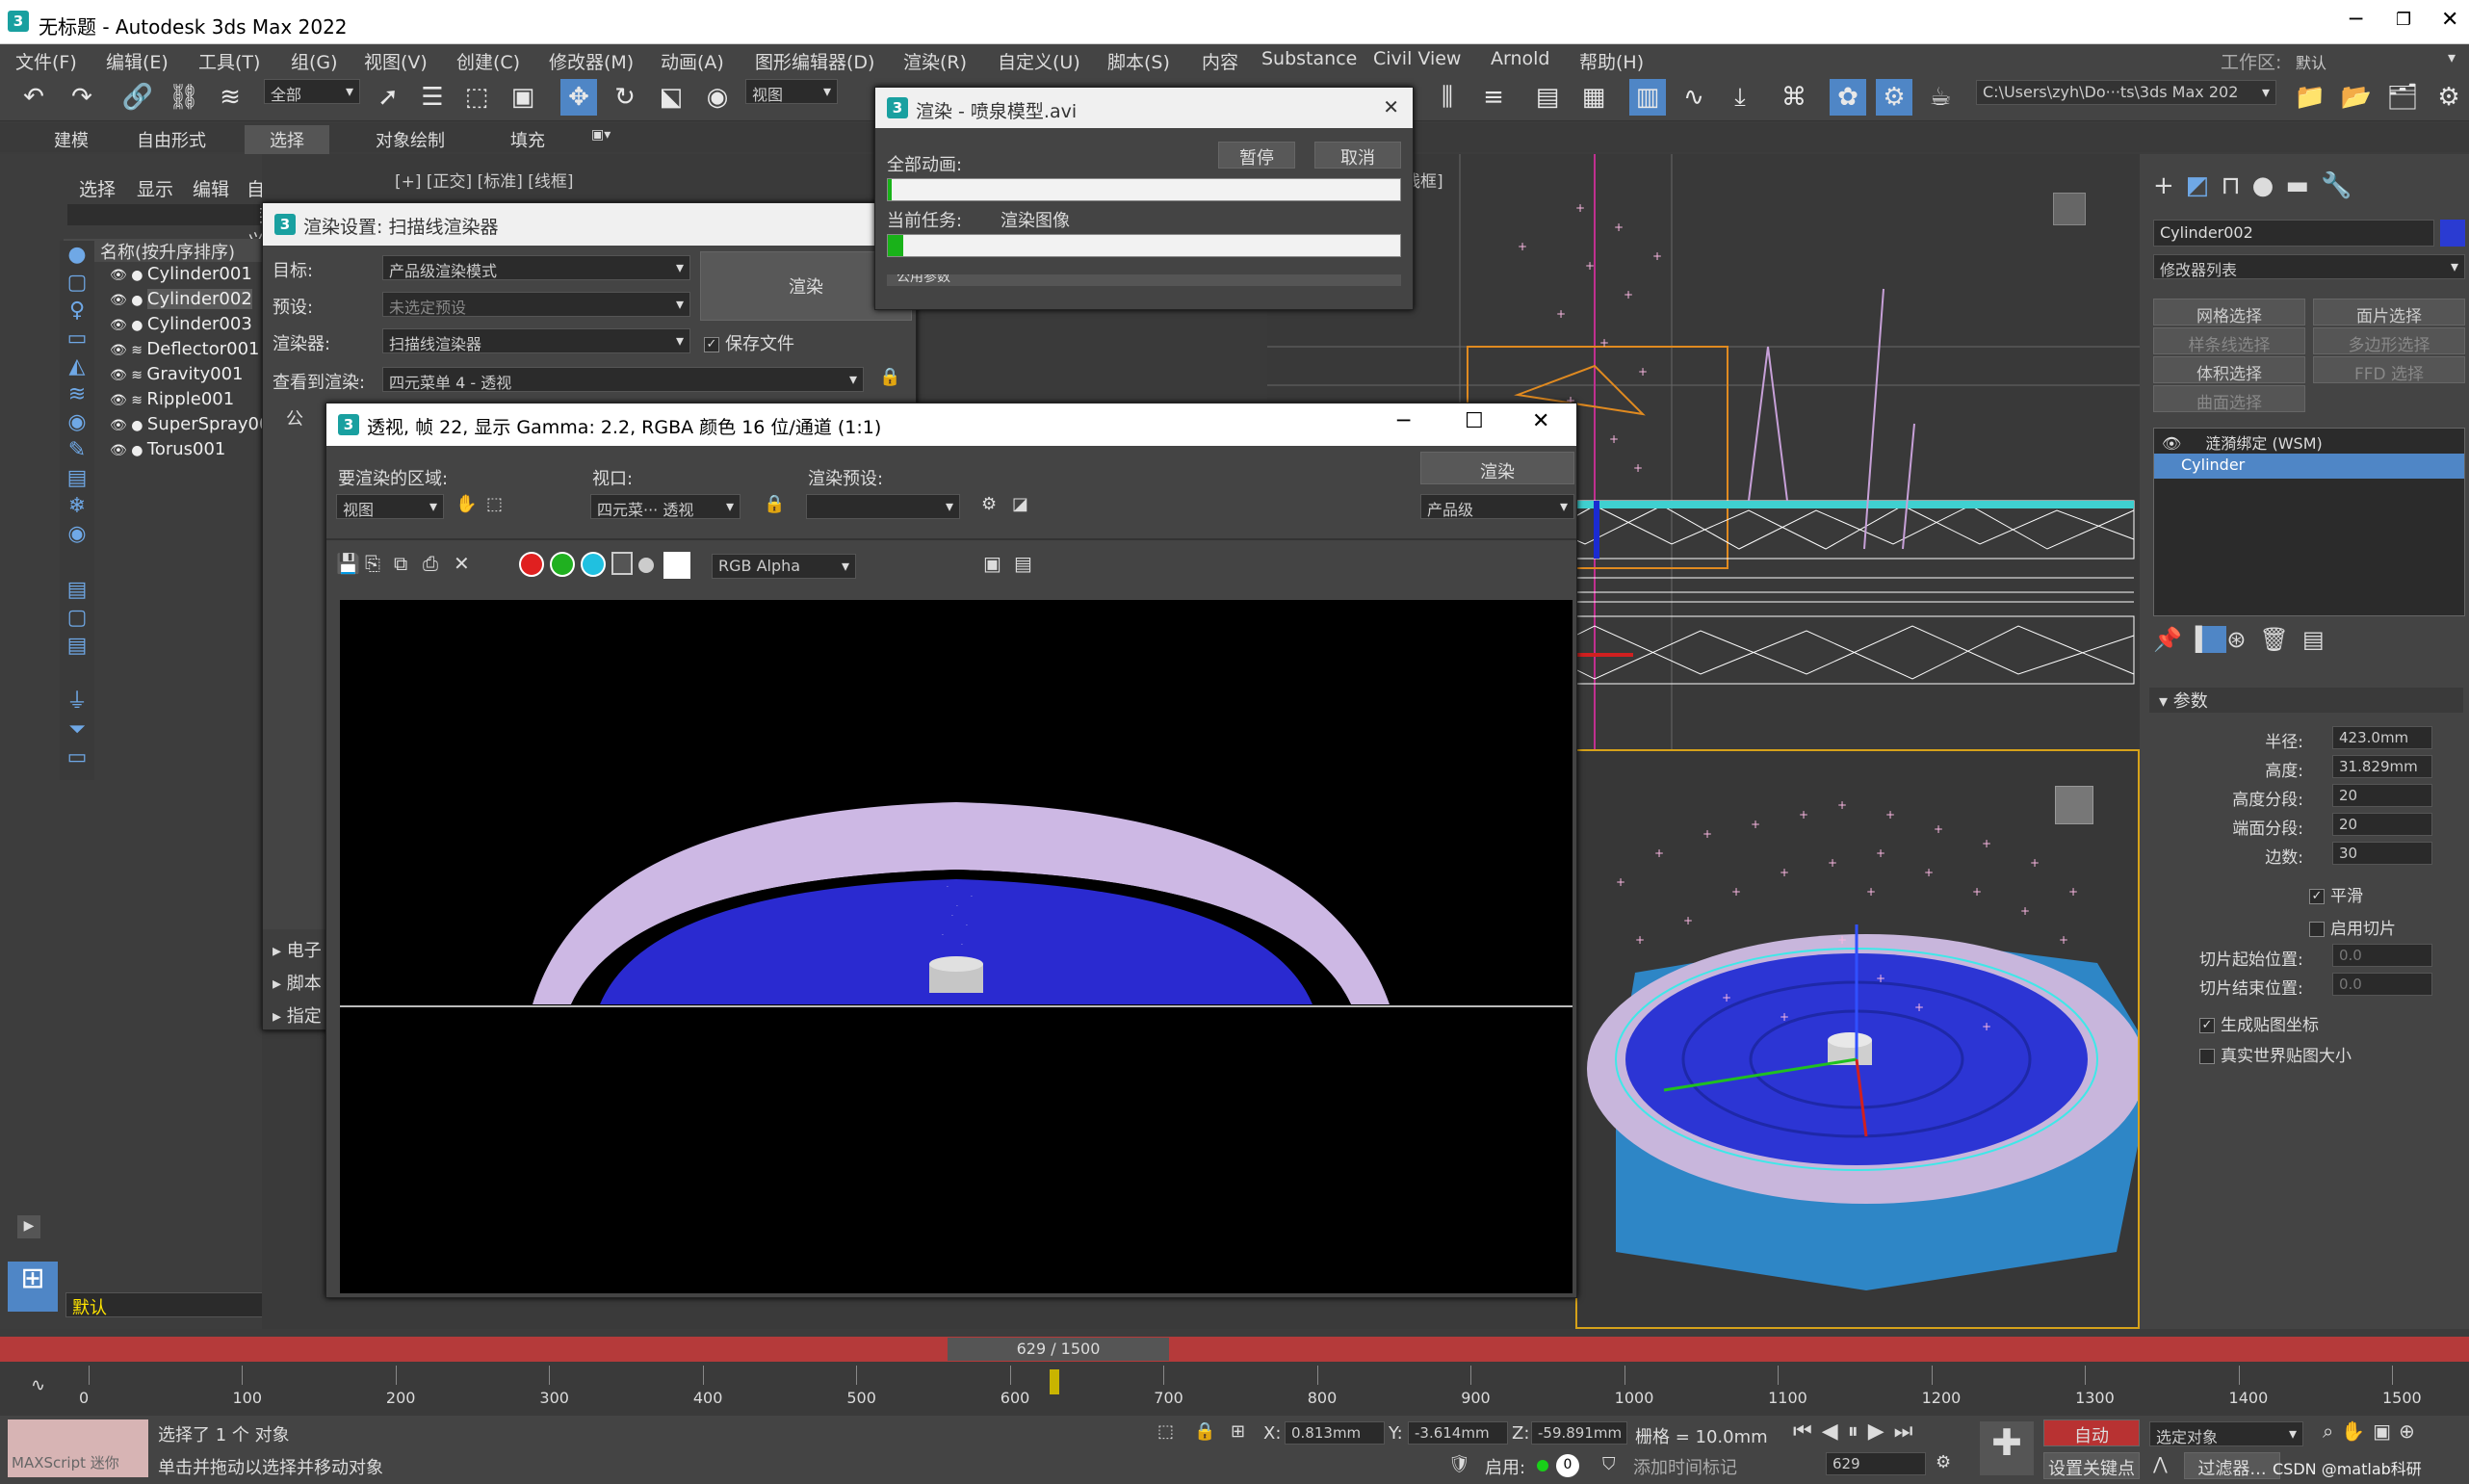 The image size is (2469, 1484). I want to click on schematic-view-icon: ⌘, so click(1794, 98).